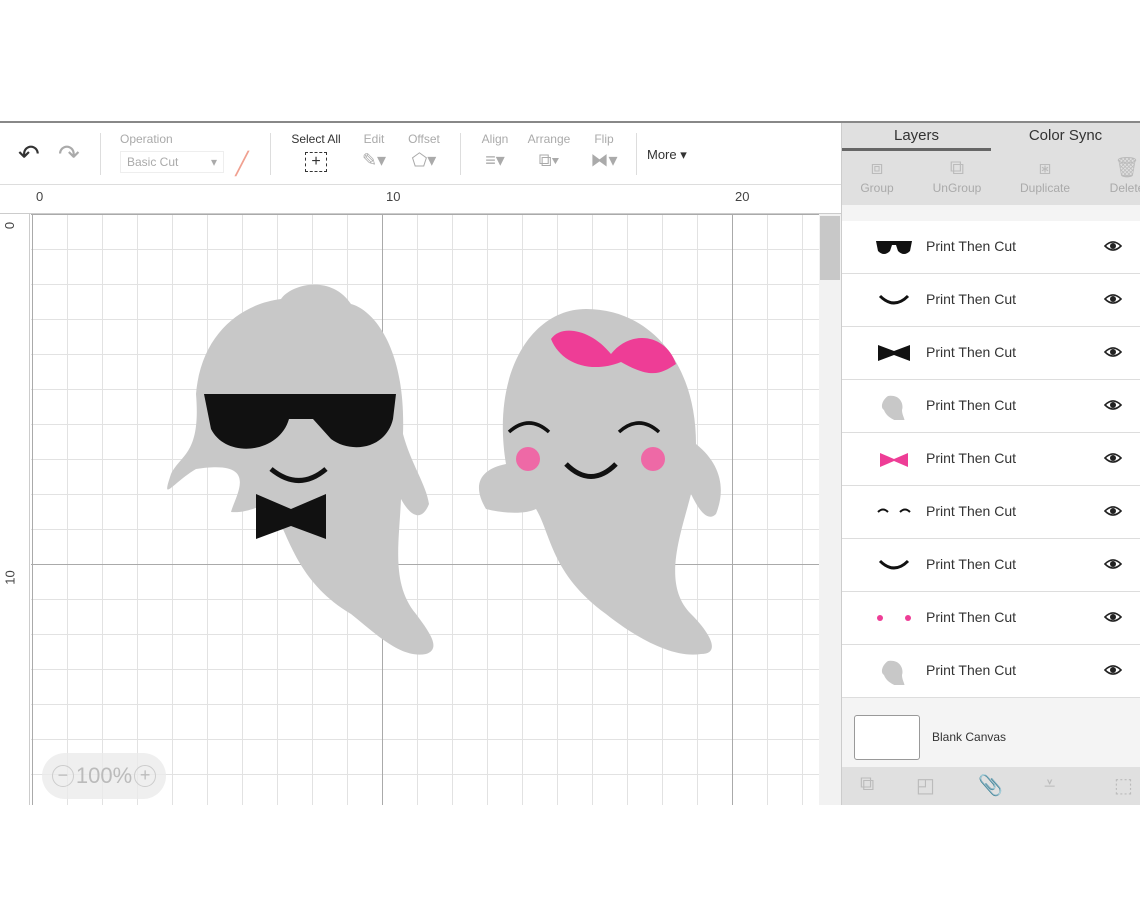 This screenshot has height=923, width=1140. What do you see at coordinates (146, 139) in the screenshot?
I see `operation-label: Operation` at bounding box center [146, 139].